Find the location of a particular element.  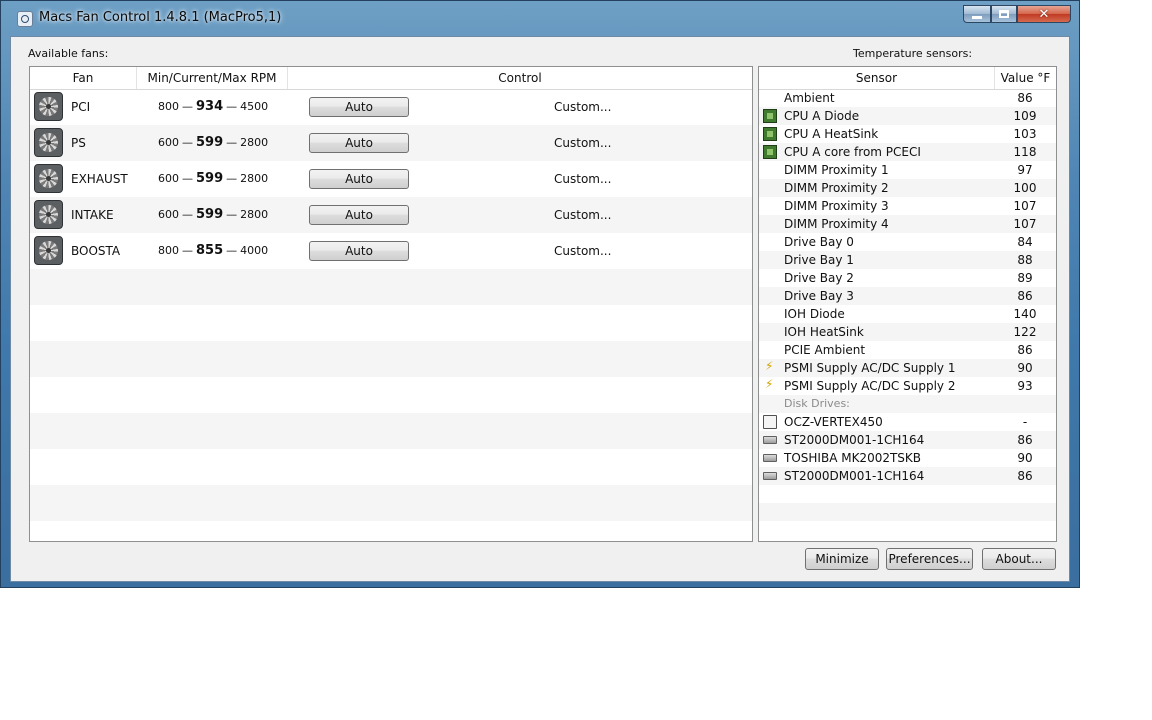

sensor-value: 90 is located at coordinates (1025, 458).